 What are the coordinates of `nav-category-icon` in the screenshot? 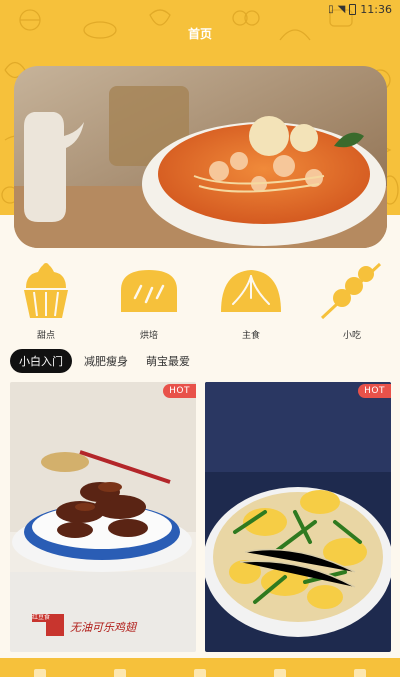 It's located at (120, 673).